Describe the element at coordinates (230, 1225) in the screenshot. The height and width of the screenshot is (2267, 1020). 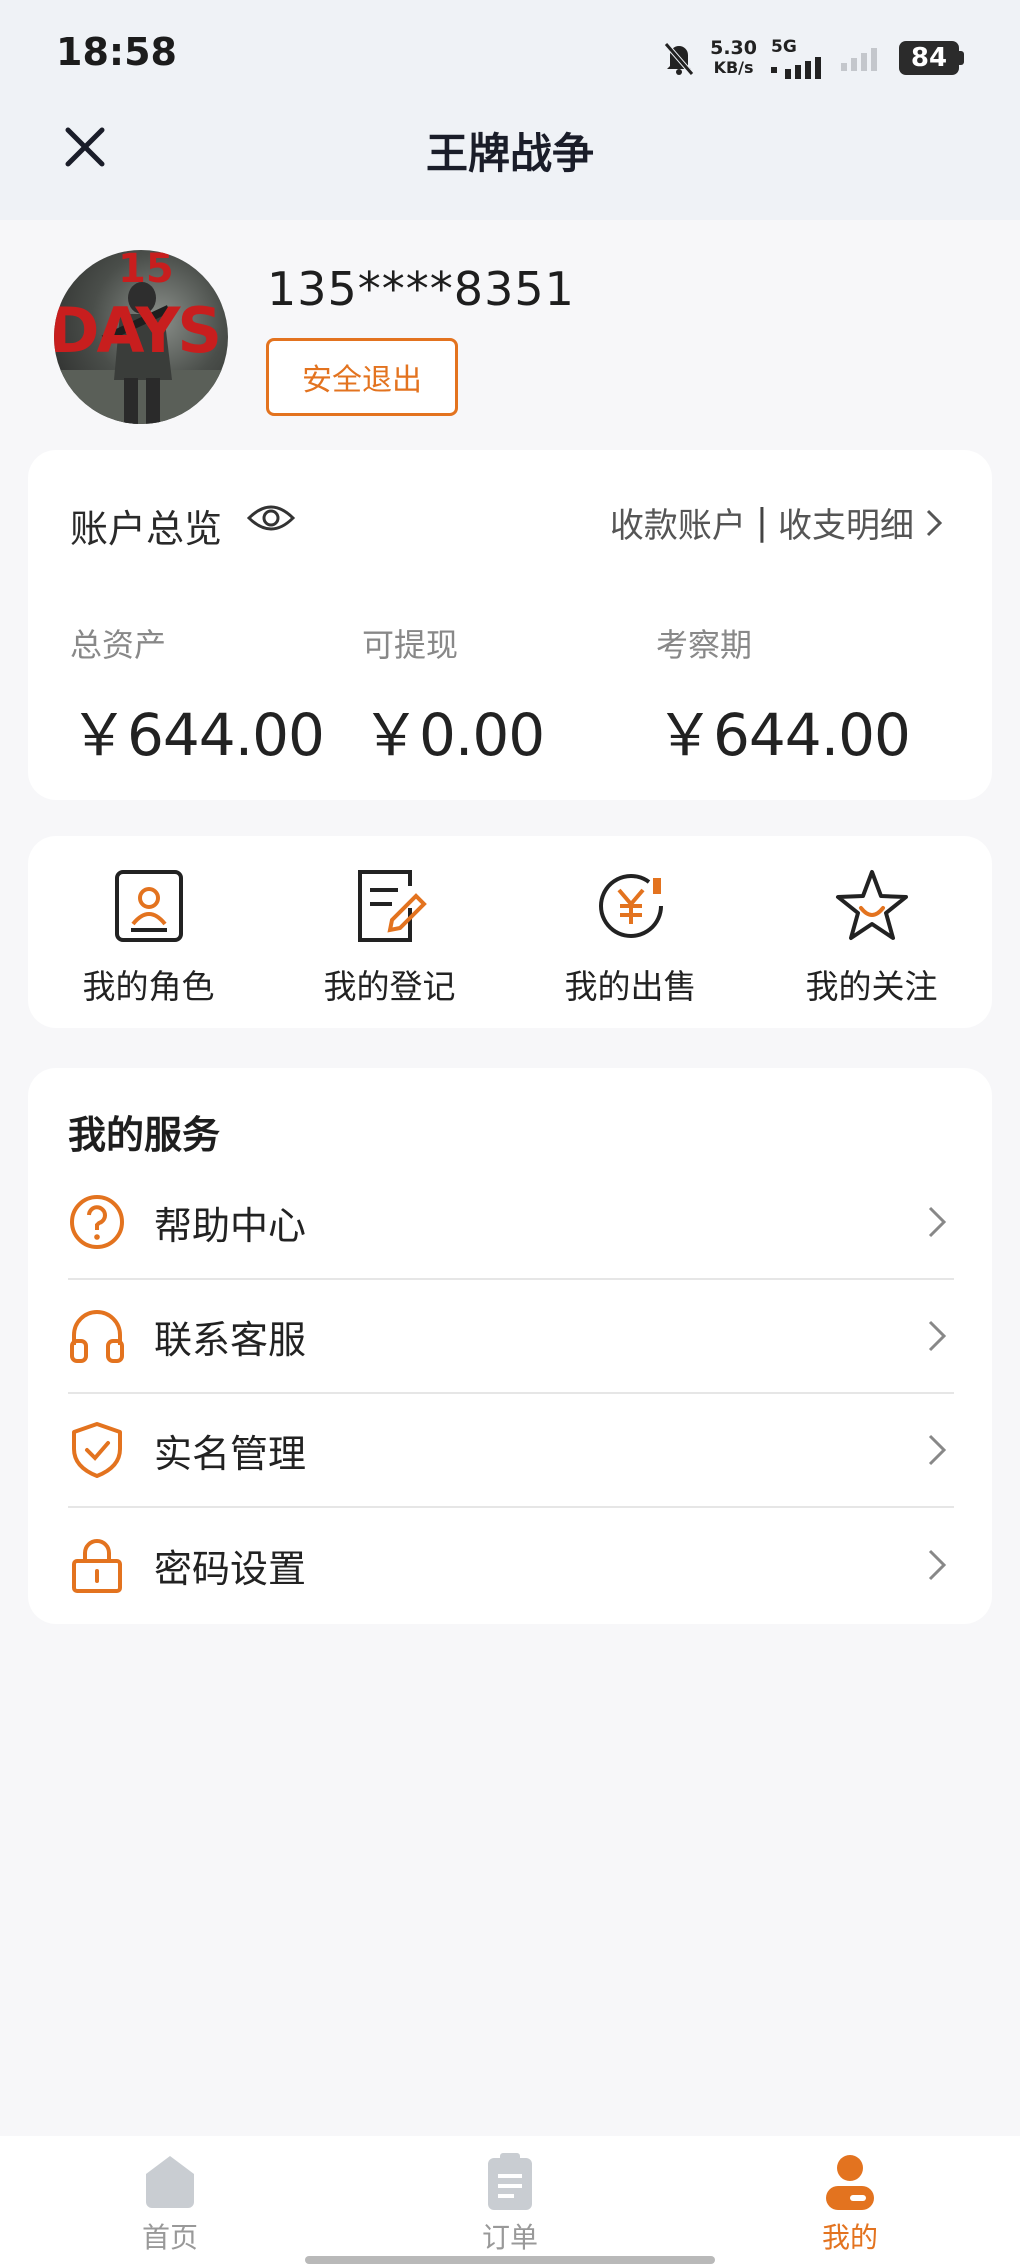
I see `service-label: 帮助中心` at that location.